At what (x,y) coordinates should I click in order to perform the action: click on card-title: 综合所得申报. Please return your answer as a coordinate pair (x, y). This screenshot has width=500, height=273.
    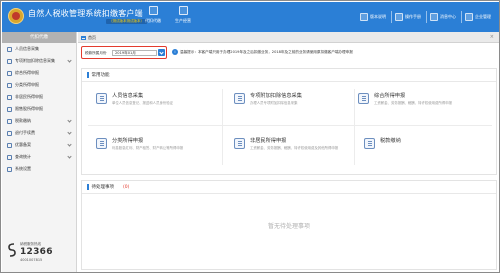
    Looking at the image, I should click on (390, 96).